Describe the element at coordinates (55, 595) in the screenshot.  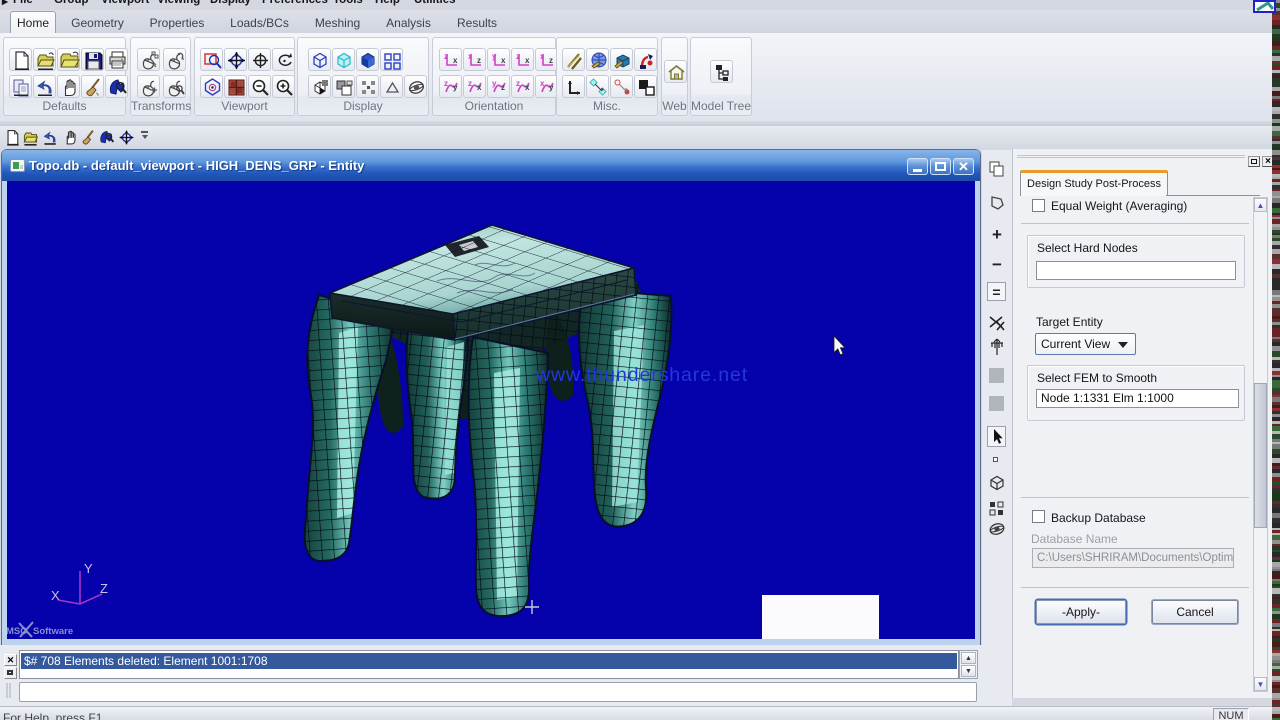
I see `svg-text: X` at that location.